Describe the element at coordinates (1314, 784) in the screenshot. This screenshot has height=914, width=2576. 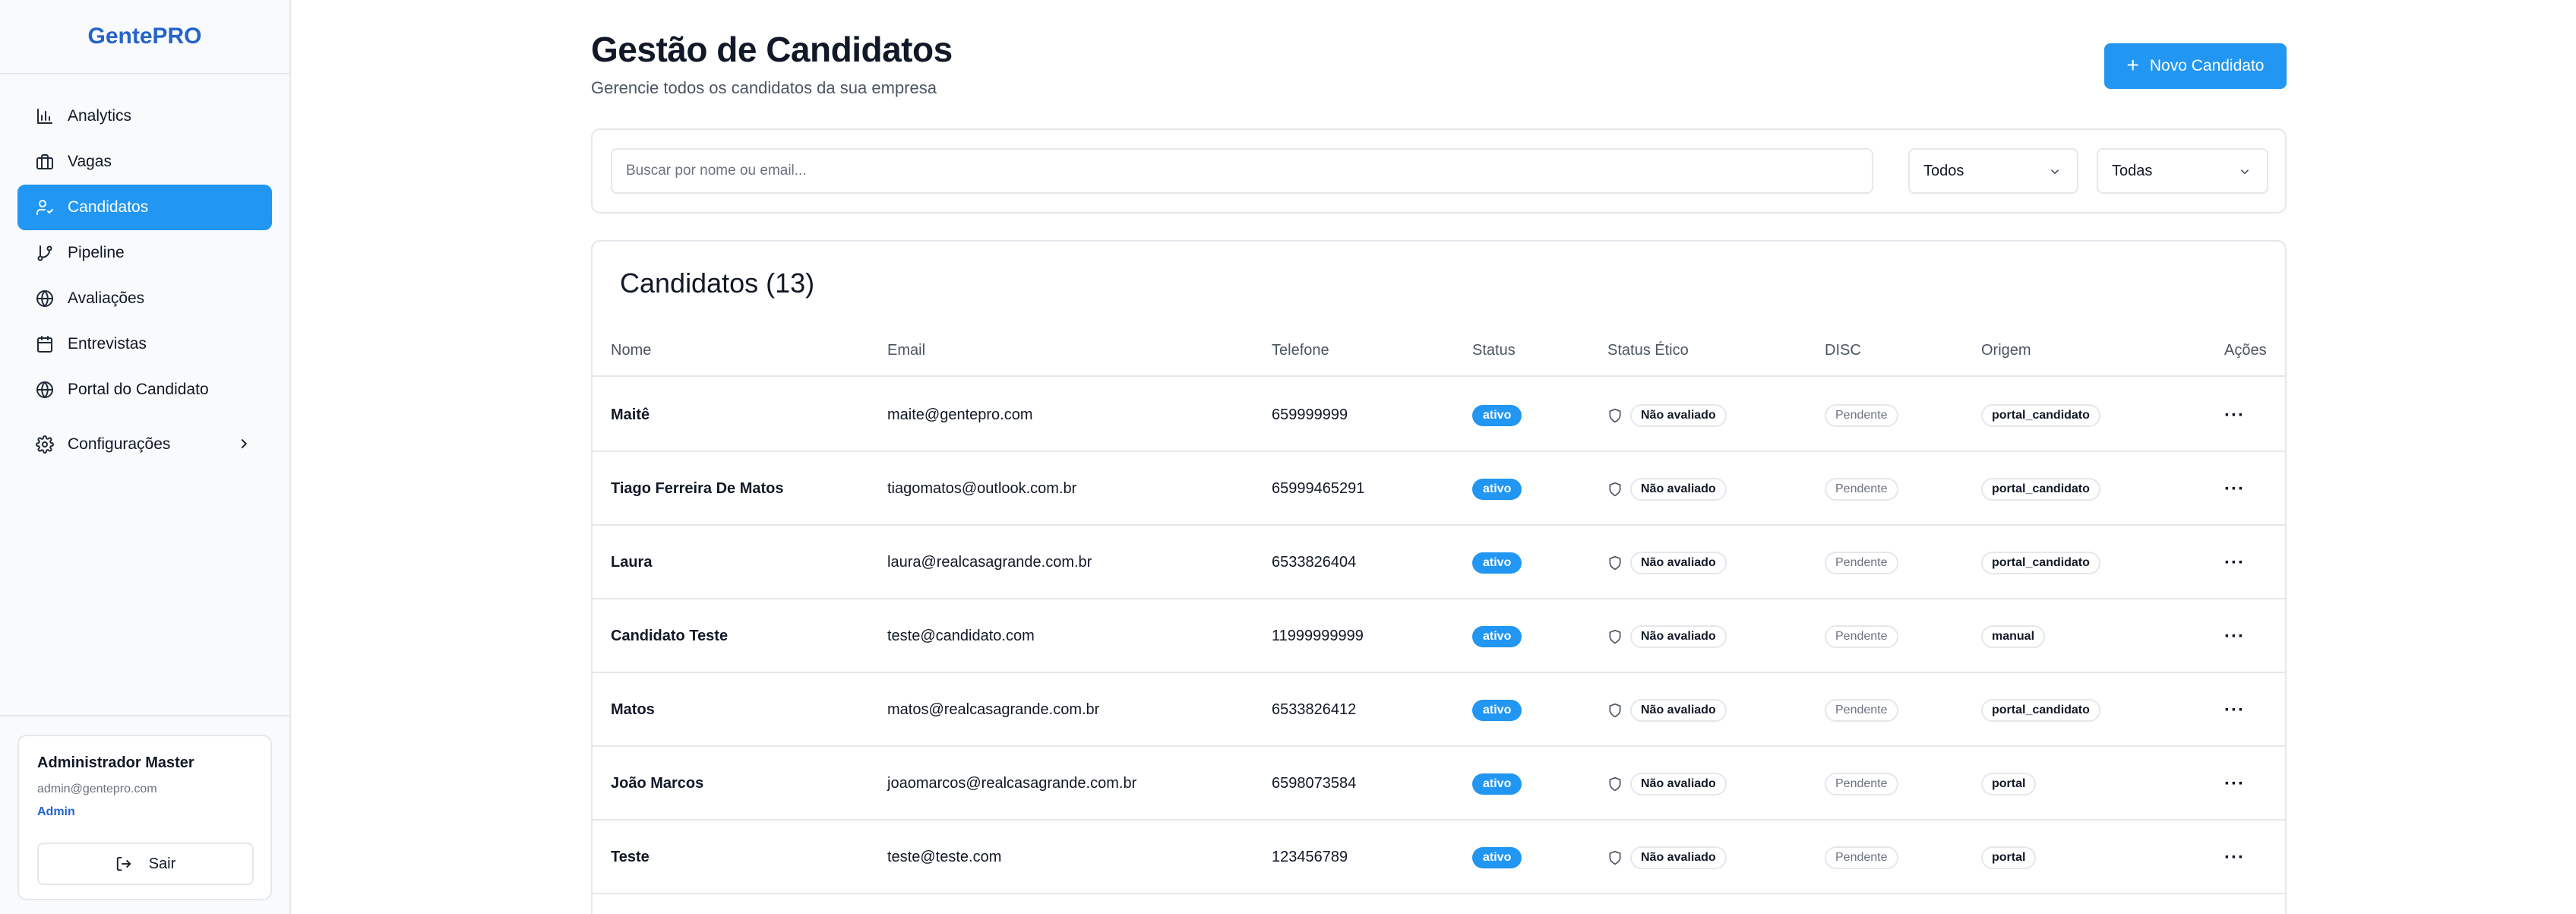
I see `candidate-phone: 6598073584` at that location.